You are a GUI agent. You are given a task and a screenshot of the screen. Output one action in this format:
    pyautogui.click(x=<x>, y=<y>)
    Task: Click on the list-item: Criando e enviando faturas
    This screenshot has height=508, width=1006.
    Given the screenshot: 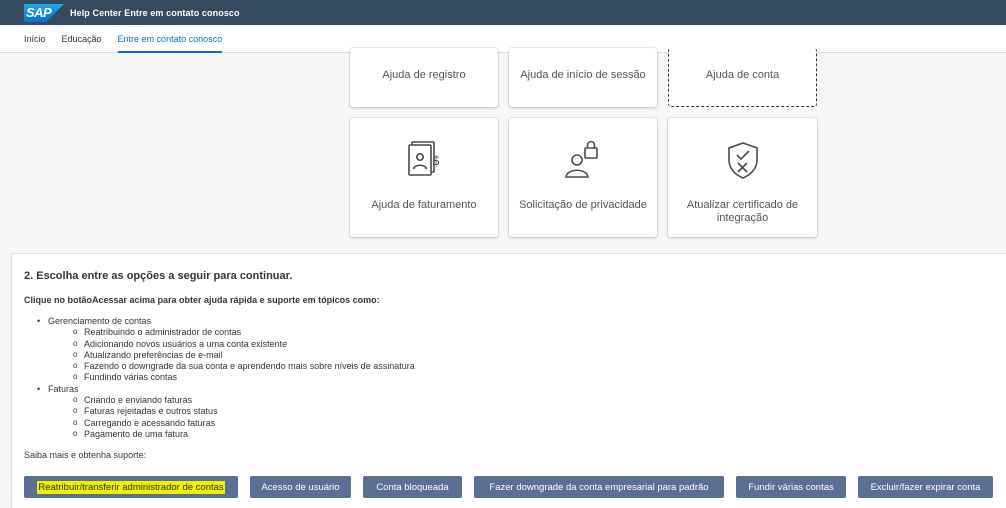 What is the action you would take?
    pyautogui.click(x=244, y=400)
    